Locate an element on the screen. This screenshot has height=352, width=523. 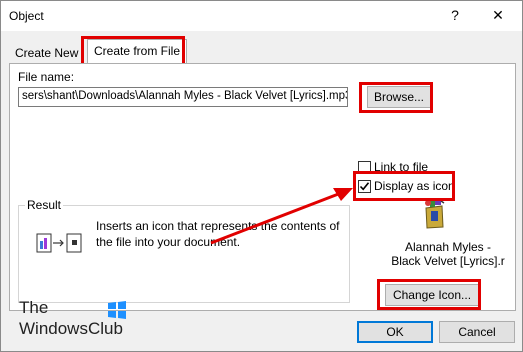
cancel-button-label: Cancel is located at coordinates (477, 332).